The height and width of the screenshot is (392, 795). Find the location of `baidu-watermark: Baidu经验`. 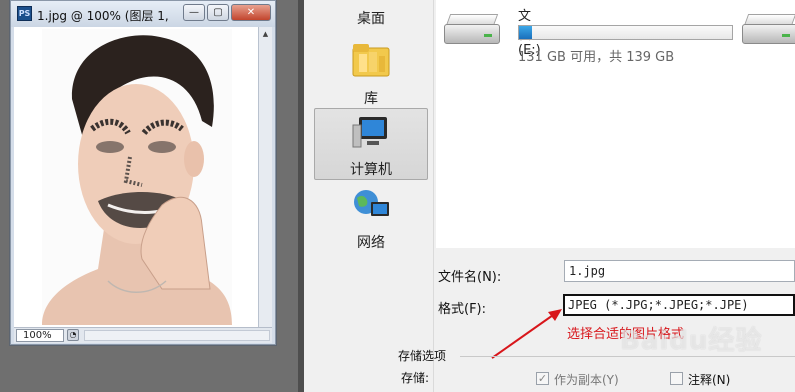

baidu-watermark: Baidu经验 is located at coordinates (691, 341).